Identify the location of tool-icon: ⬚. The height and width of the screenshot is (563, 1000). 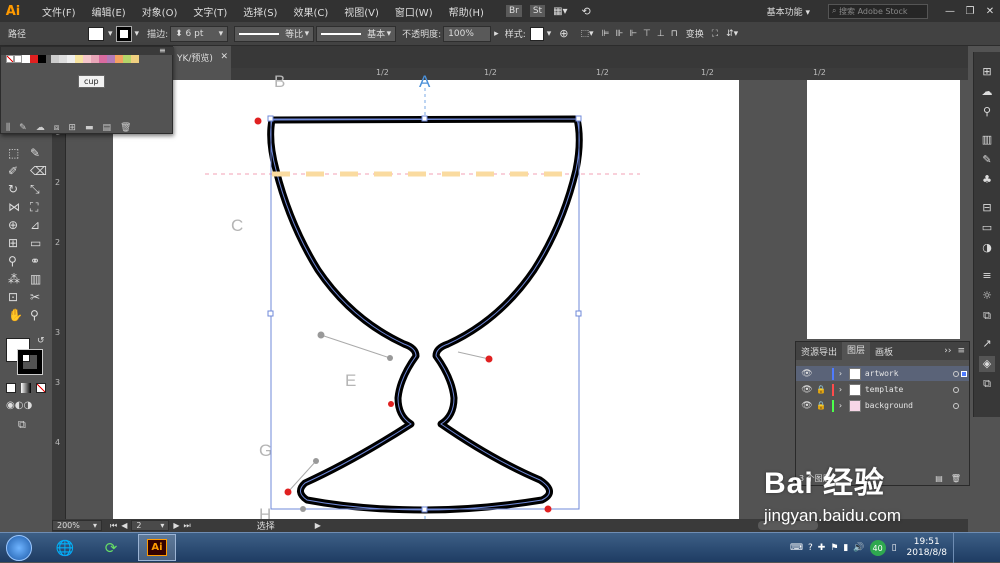
(13, 153).